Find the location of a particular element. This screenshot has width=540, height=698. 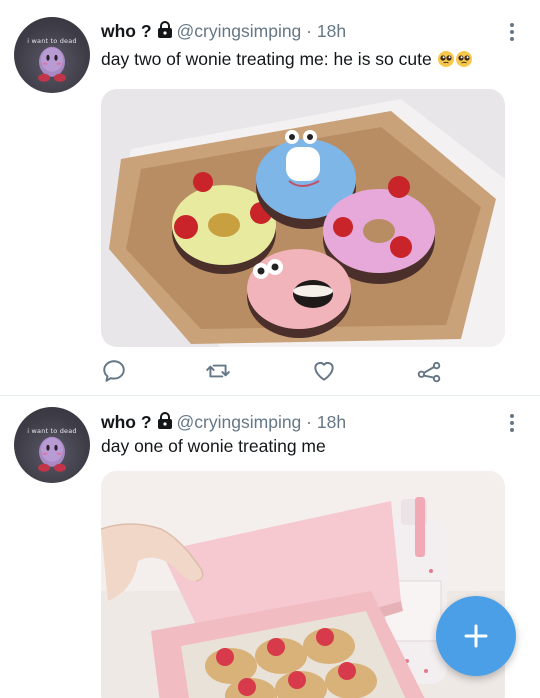

like-icon is located at coordinates (324, 371).